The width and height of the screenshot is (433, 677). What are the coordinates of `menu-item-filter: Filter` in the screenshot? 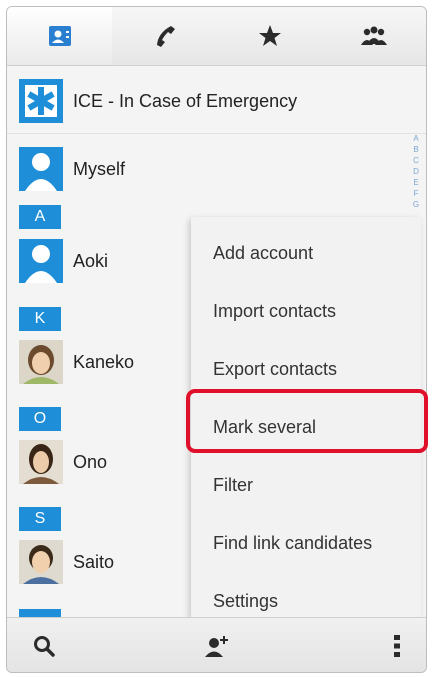 It's located at (306, 485).